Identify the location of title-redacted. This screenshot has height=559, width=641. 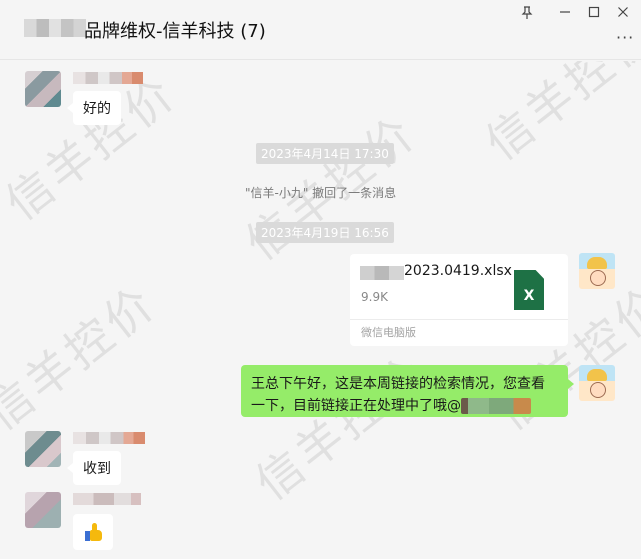
(55, 28).